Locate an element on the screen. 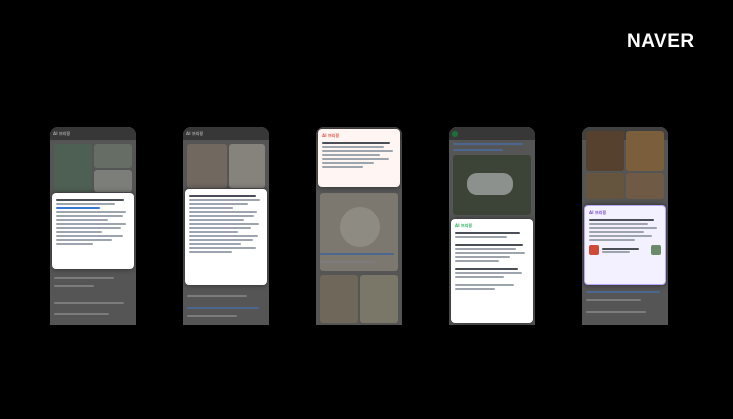  phone-top-bar is located at coordinates (492, 133).